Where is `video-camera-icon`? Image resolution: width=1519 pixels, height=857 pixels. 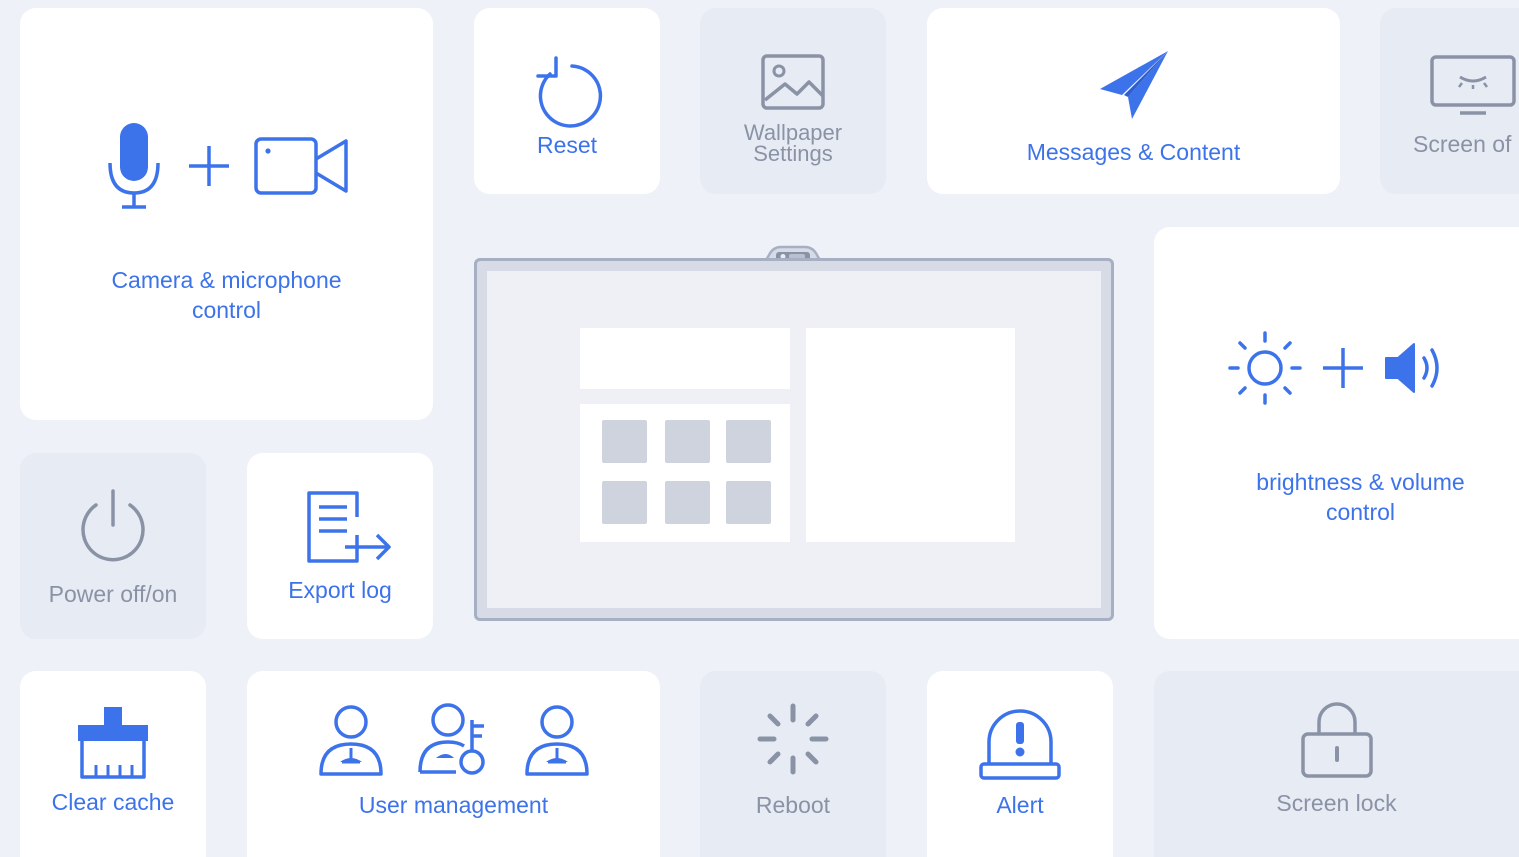
video-camera-icon is located at coordinates (300, 166).